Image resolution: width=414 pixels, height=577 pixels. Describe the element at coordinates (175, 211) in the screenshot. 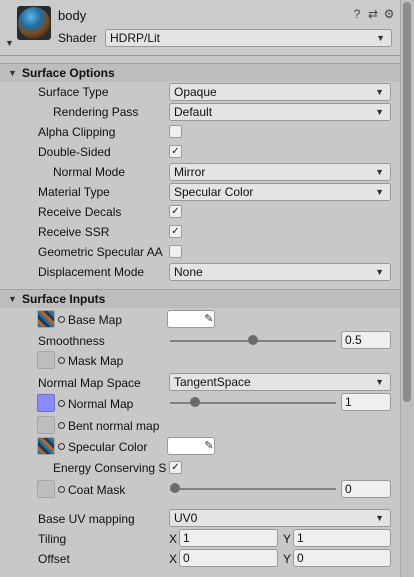

I see `receive-decals-checkbox: ✓` at that location.